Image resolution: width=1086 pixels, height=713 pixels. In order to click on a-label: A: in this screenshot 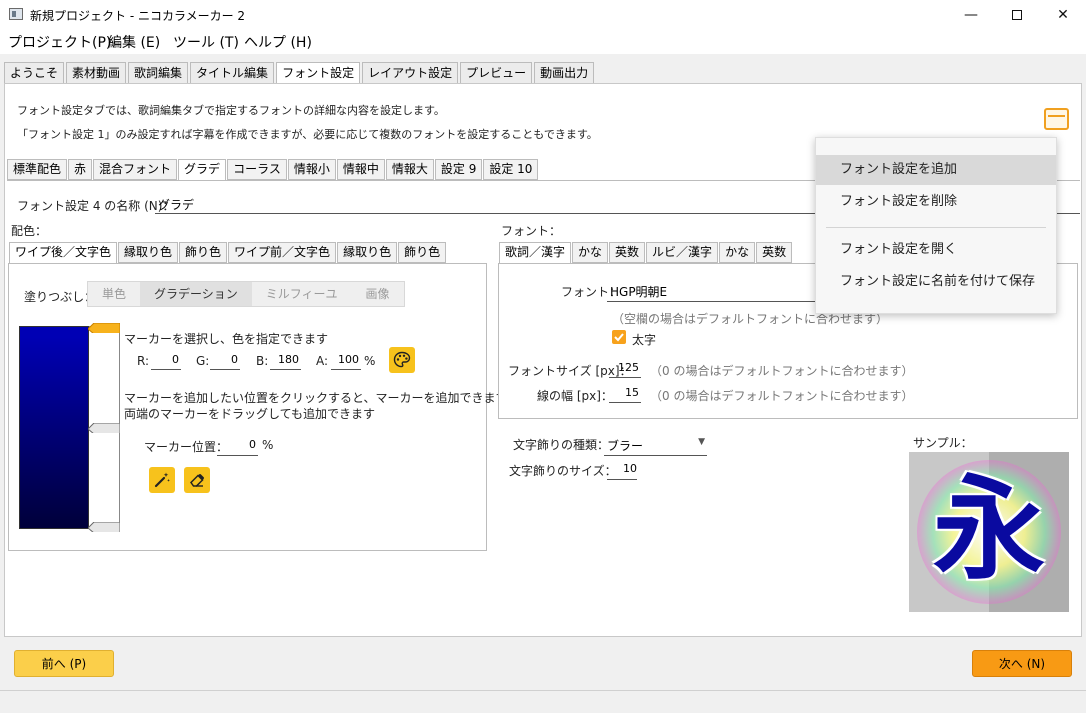, I will do `click(322, 361)`.